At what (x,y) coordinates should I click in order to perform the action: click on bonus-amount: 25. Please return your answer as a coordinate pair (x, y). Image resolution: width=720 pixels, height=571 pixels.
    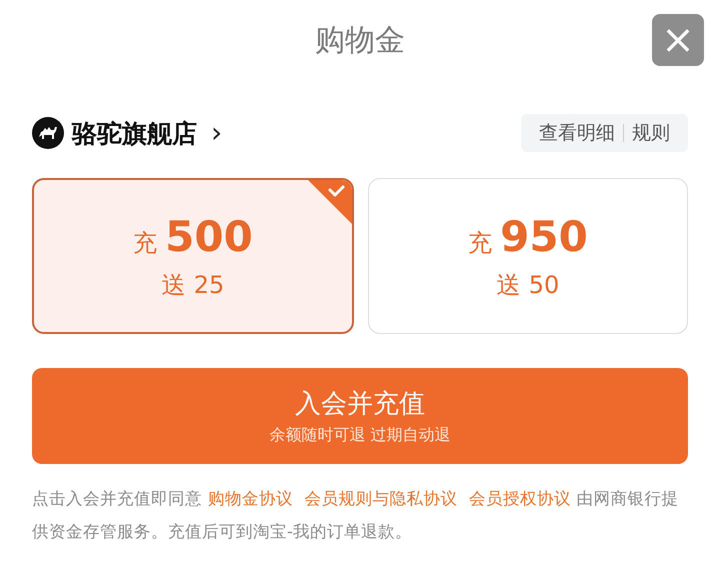
    Looking at the image, I should click on (209, 284).